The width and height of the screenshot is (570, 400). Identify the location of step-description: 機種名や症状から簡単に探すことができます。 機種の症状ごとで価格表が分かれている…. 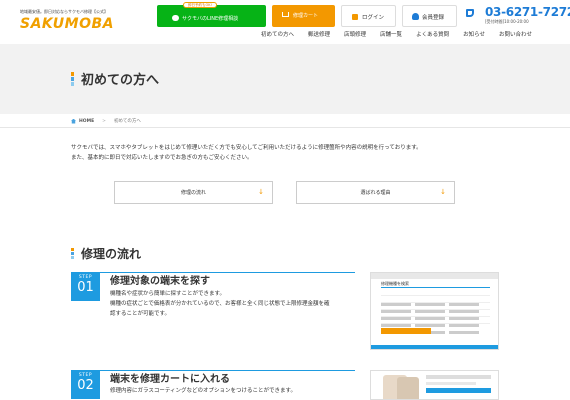
(232, 304).